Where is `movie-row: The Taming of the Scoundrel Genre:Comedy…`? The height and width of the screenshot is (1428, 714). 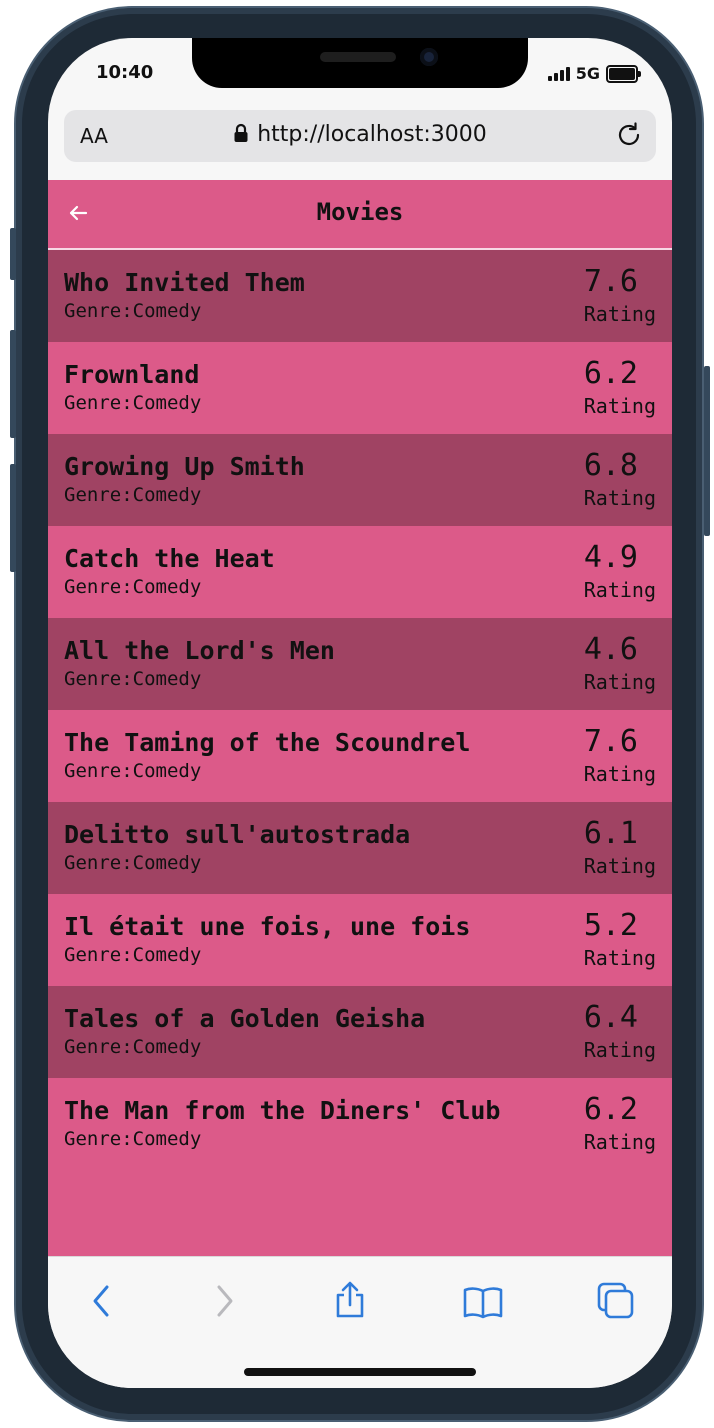 movie-row: The Taming of the Scoundrel Genre:Comedy… is located at coordinates (360, 756).